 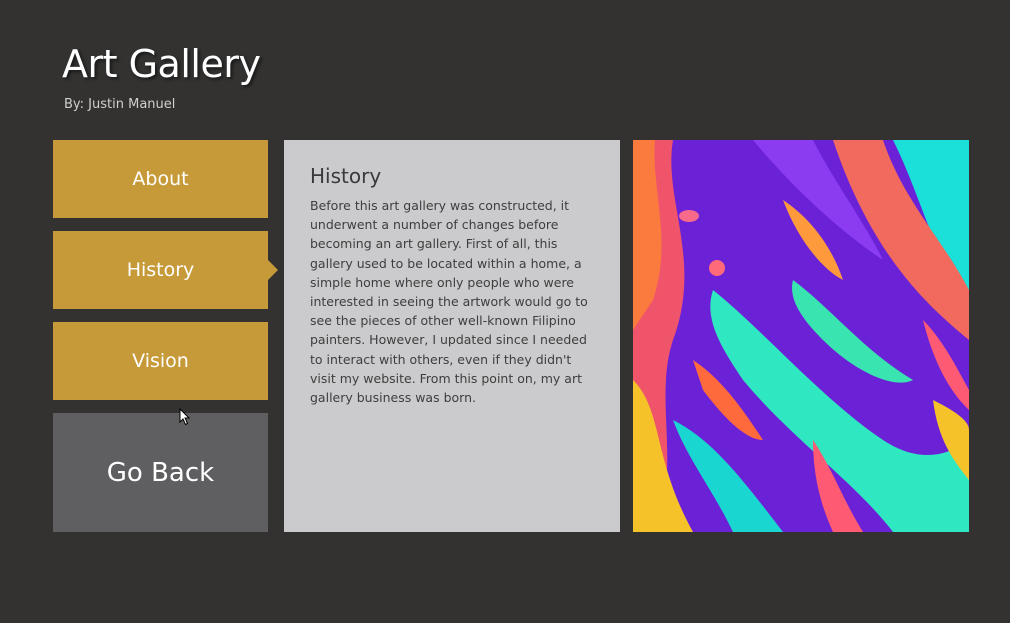 What do you see at coordinates (165, 270) in the screenshot?
I see `nav-button-history: History` at bounding box center [165, 270].